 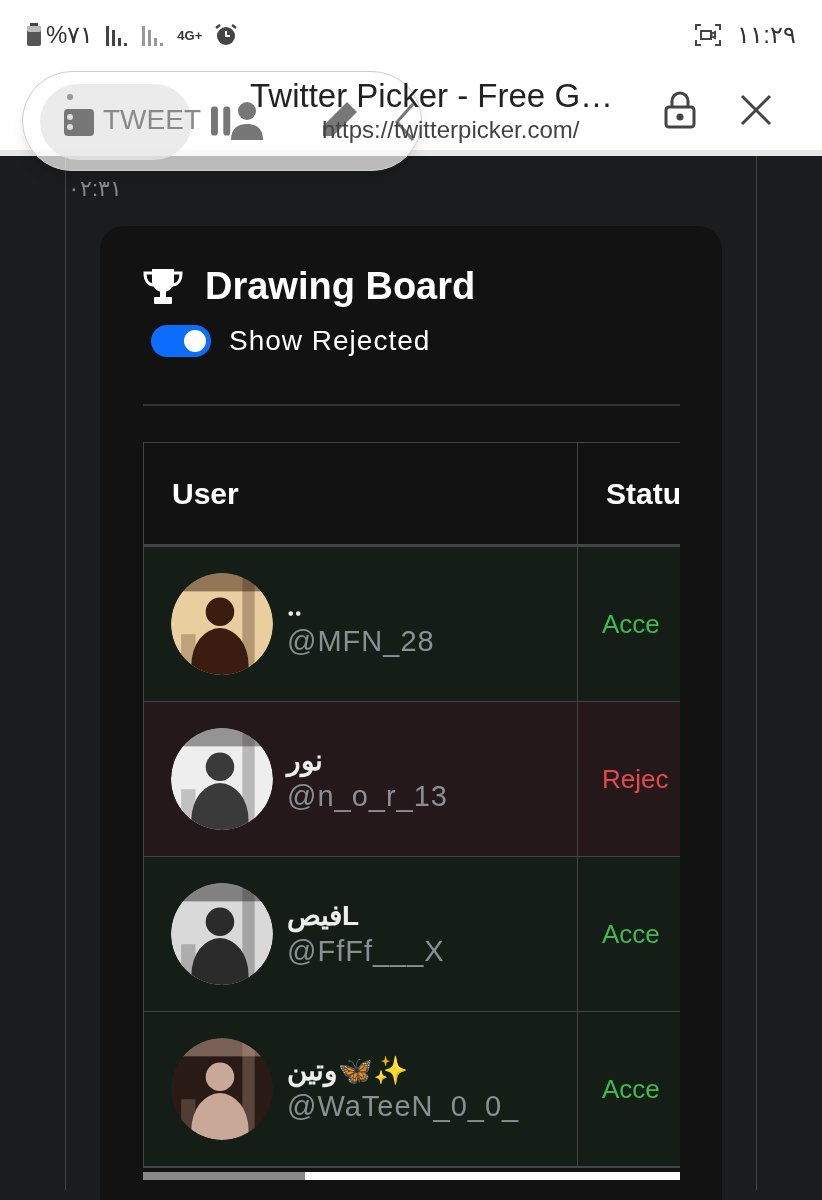 I want to click on screen-record-icon, so click(x=708, y=35).